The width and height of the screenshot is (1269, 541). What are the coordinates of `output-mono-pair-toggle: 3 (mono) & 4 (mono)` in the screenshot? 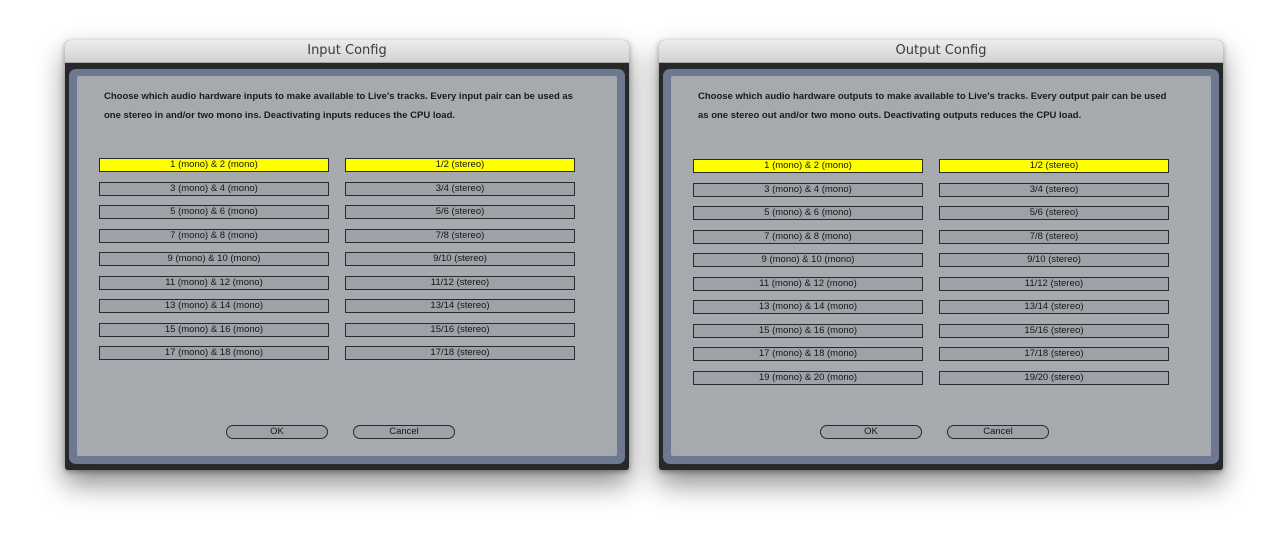 It's located at (808, 190).